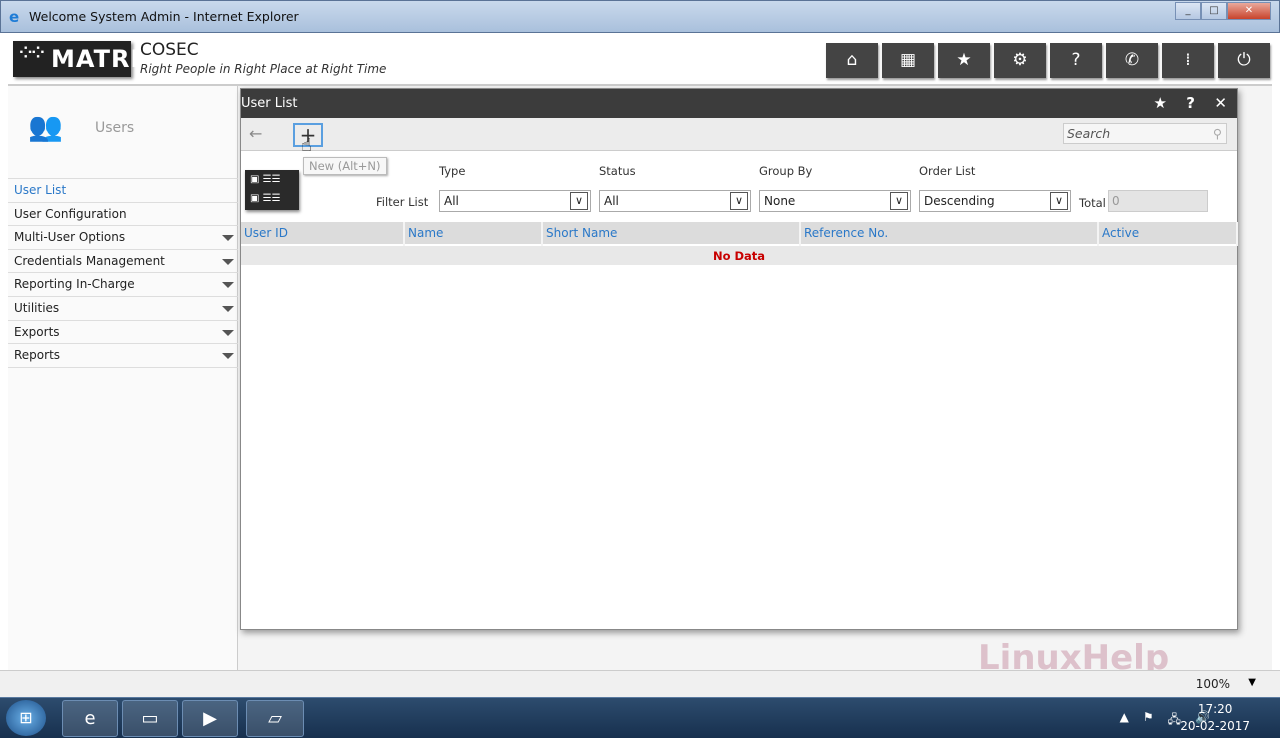 The width and height of the screenshot is (1280, 738). I want to click on user-list-icon: ▣ ☰☰ ▣ ☰☰, so click(272, 190).